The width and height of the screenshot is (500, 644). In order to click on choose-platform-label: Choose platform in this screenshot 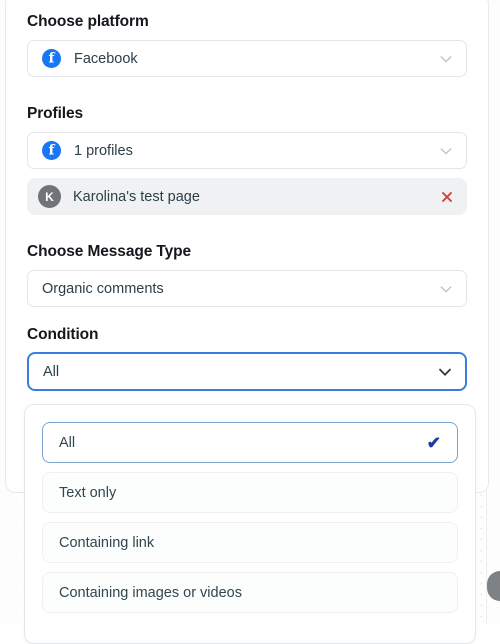, I will do `click(247, 22)`.